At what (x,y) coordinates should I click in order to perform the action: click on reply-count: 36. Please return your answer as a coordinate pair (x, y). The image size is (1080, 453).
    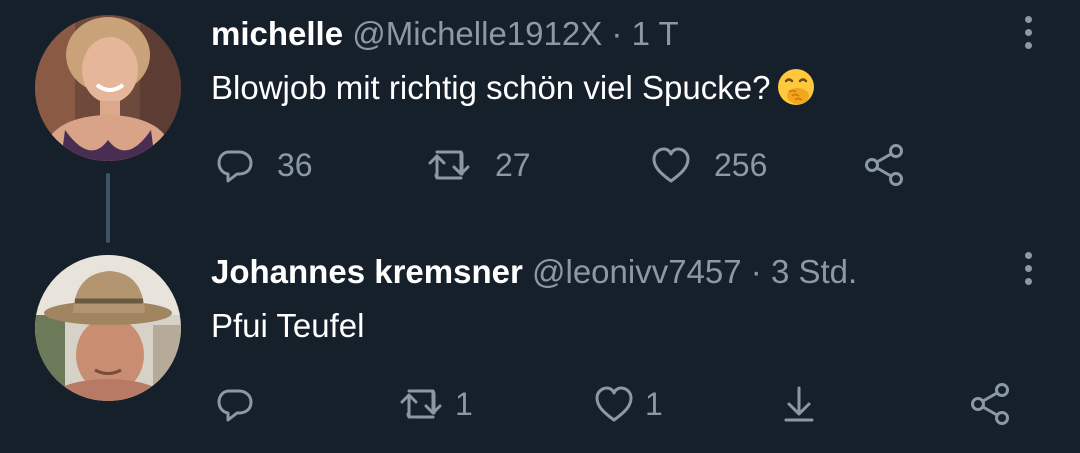
    Looking at the image, I should click on (295, 164).